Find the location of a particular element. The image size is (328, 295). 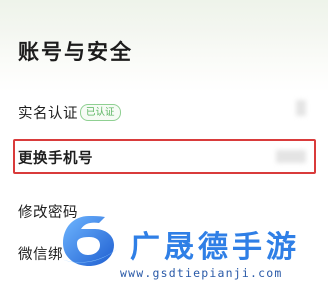

watermark-logo-icon is located at coordinates (89, 241).